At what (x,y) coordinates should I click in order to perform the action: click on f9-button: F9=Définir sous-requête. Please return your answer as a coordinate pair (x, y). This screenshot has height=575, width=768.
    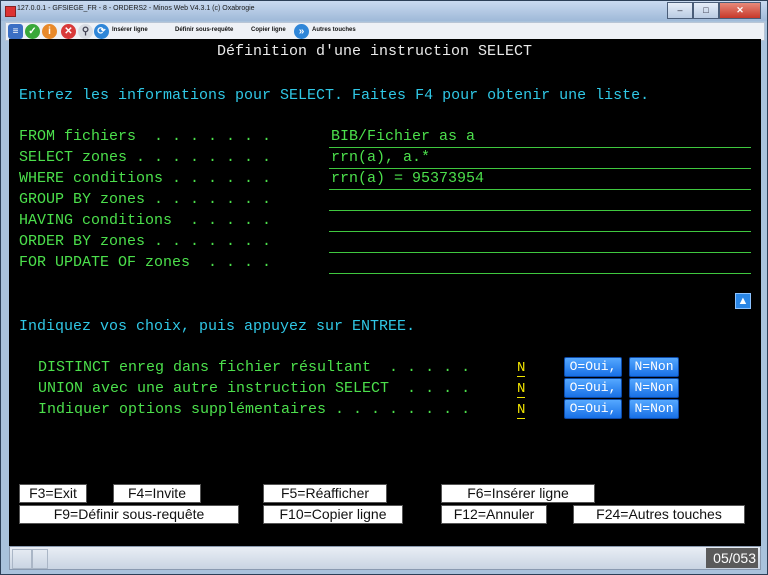
    Looking at the image, I should click on (129, 514).